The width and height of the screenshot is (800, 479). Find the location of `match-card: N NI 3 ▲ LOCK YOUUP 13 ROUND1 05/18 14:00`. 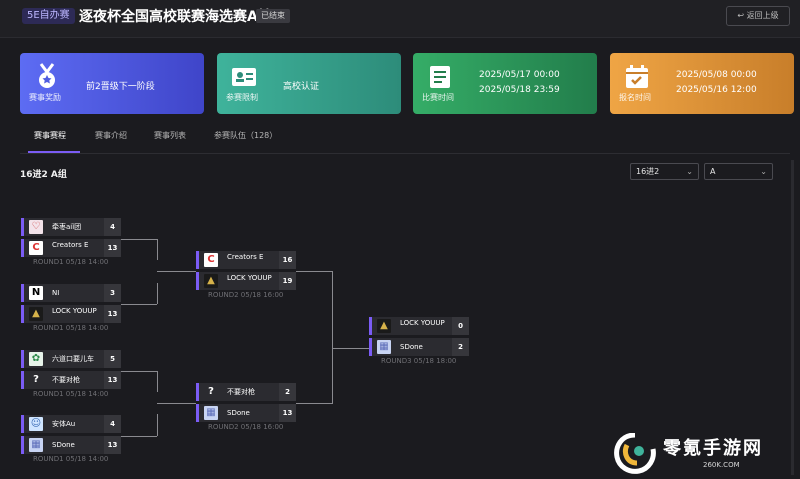

match-card: N NI 3 ▲ LOCK YOUUP 13 ROUND1 05/18 14:00 is located at coordinates (71, 308).